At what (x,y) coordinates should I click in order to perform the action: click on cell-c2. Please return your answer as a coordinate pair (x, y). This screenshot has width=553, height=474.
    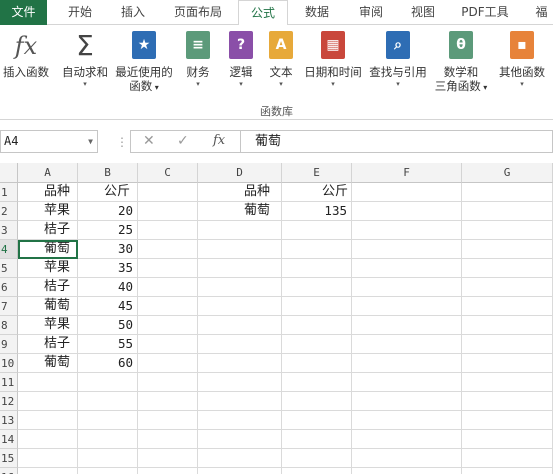
    Looking at the image, I should click on (168, 211).